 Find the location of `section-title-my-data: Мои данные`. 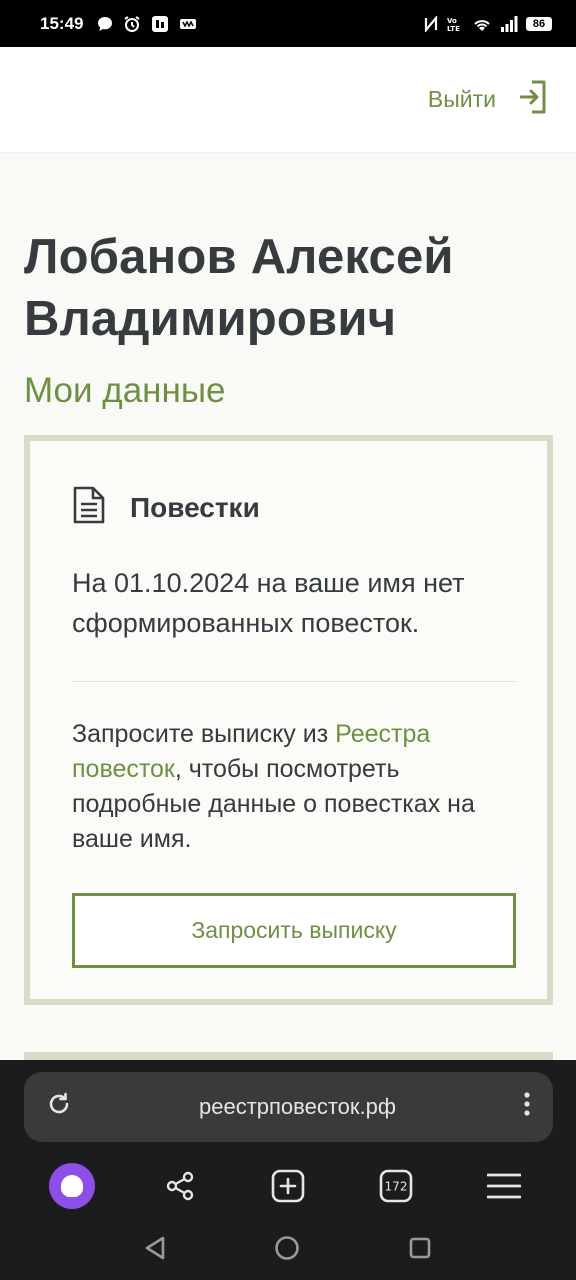

section-title-my-data: Мои данные is located at coordinates (125, 390).